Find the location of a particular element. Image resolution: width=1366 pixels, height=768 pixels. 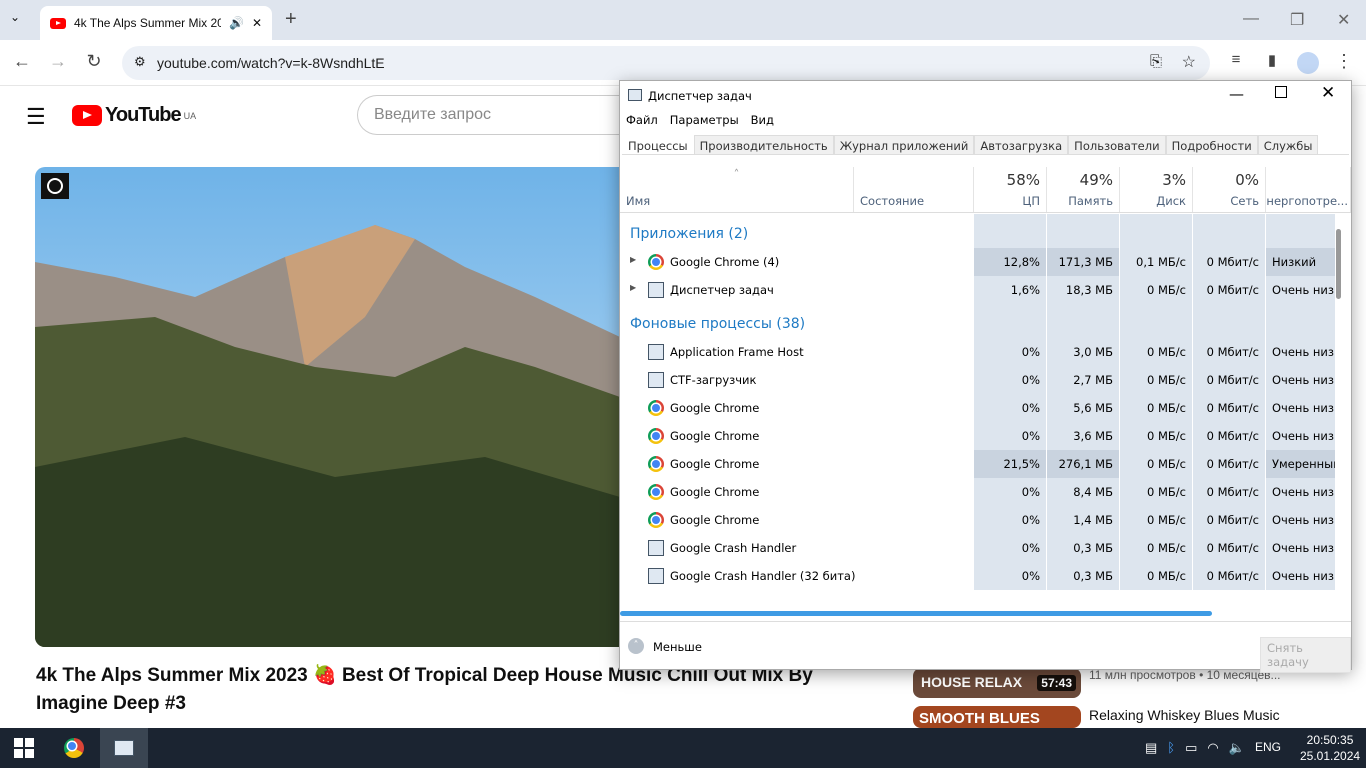

cpu-value: 0% is located at coordinates (1010, 436).